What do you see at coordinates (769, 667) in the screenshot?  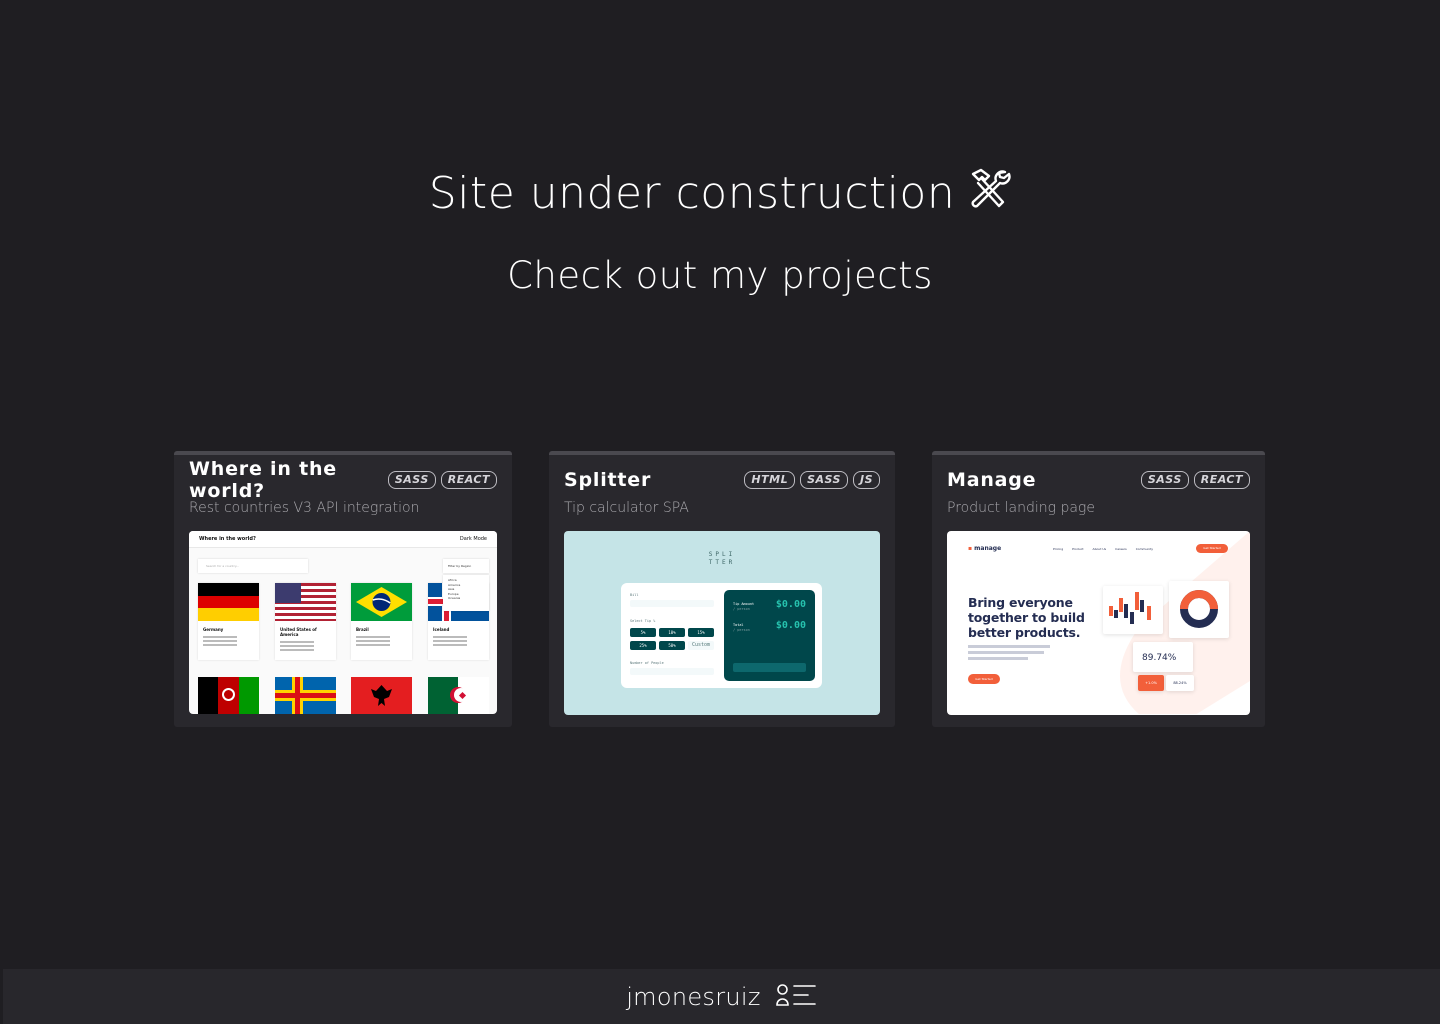 I see `thumb-reset-button` at bounding box center [769, 667].